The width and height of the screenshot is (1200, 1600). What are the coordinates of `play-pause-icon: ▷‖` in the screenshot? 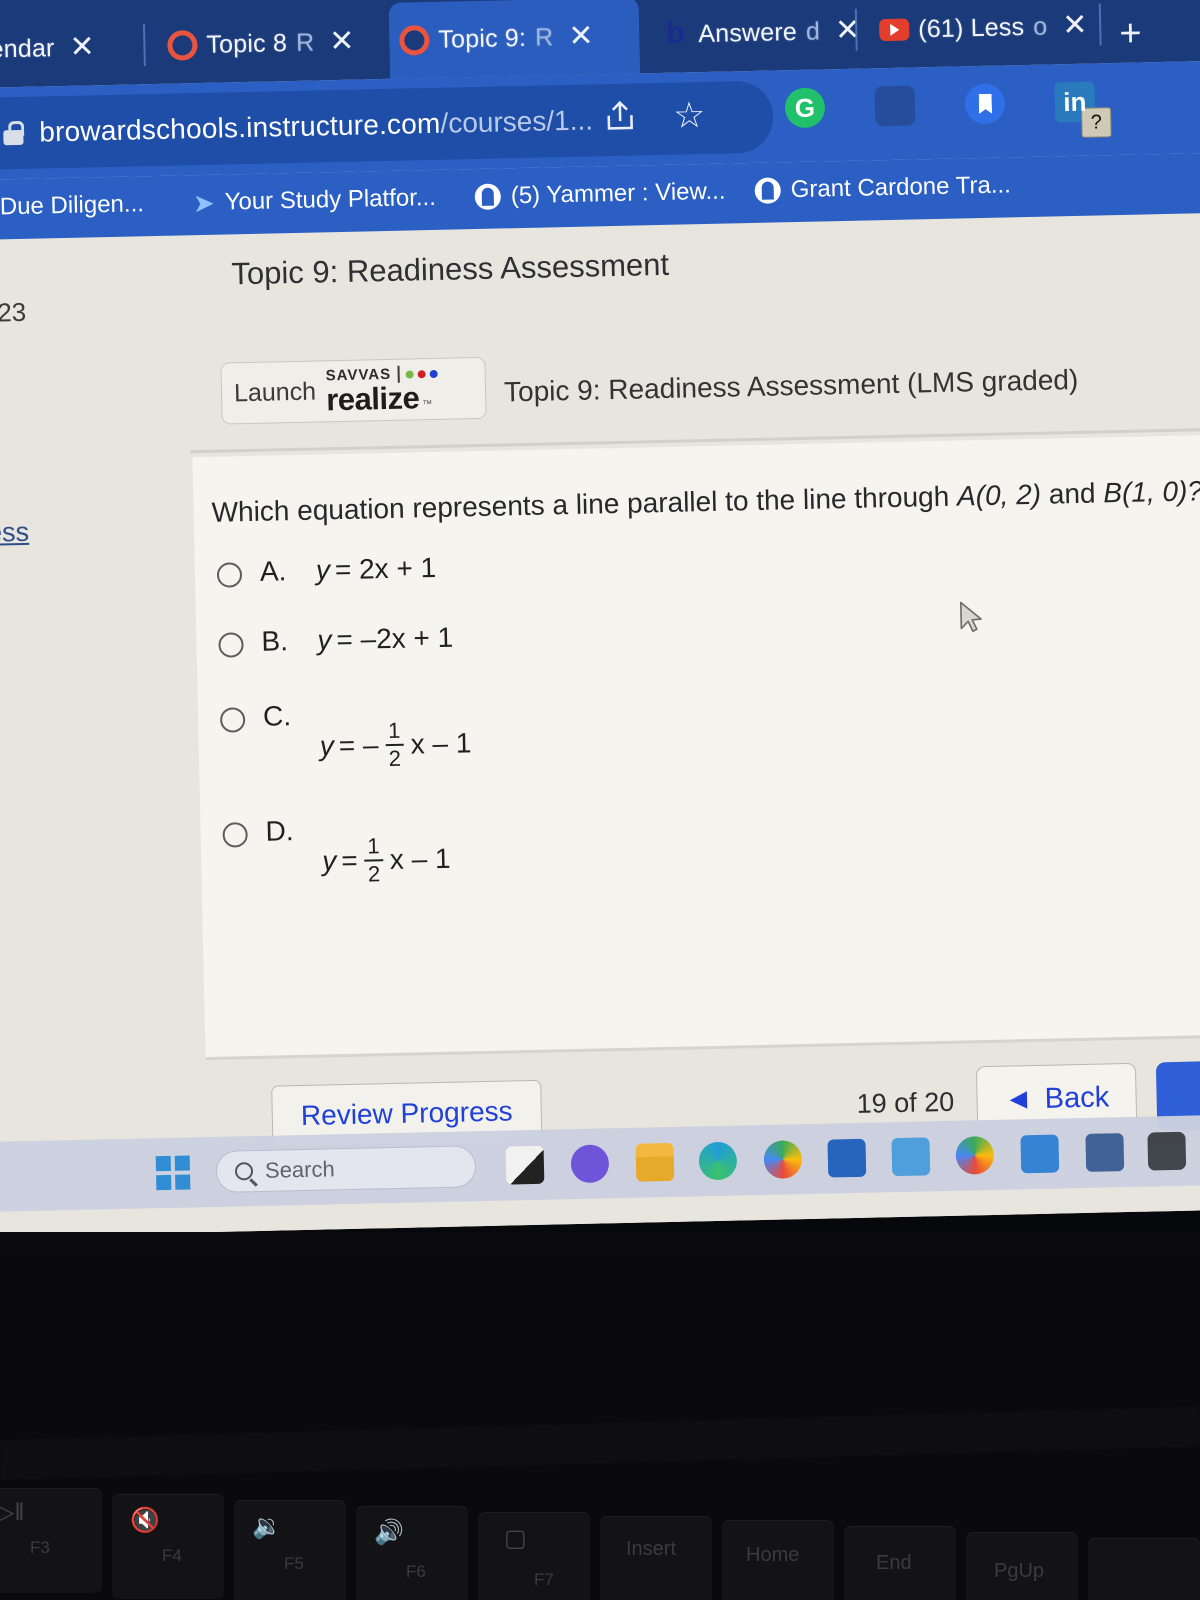 It's located at (12, 1512).